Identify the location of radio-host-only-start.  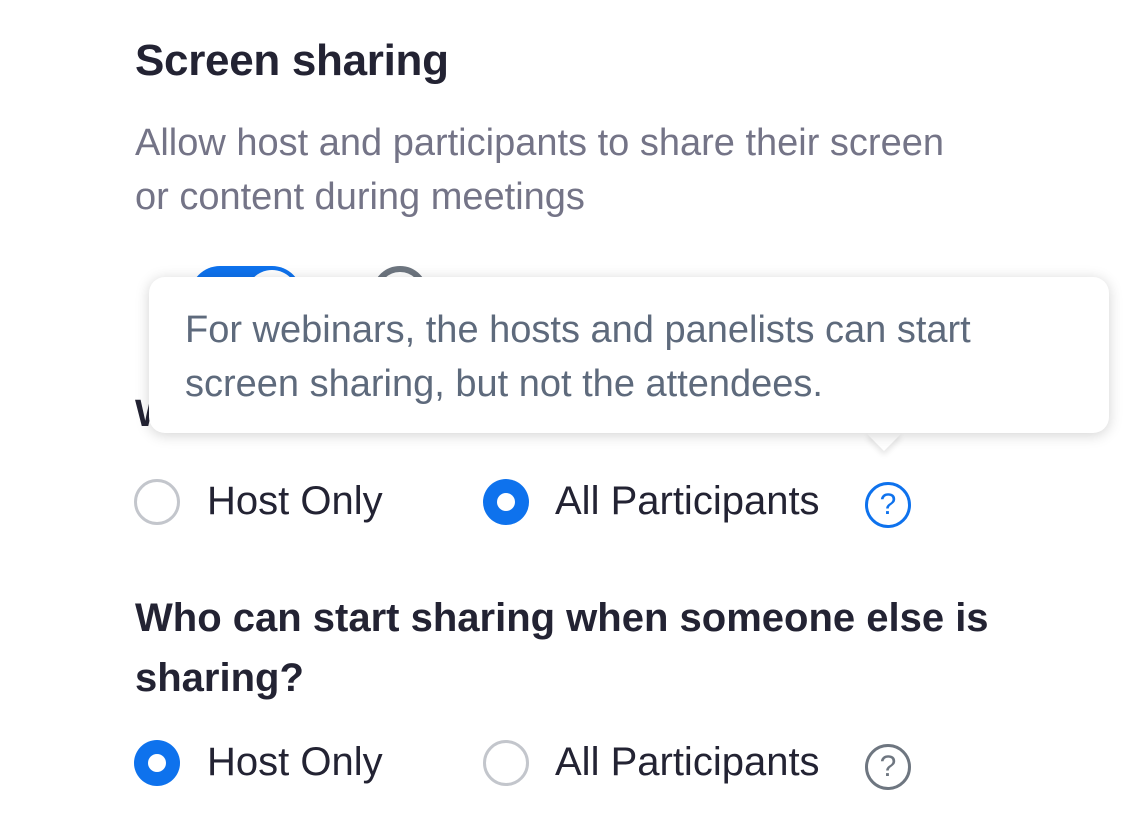
(157, 763).